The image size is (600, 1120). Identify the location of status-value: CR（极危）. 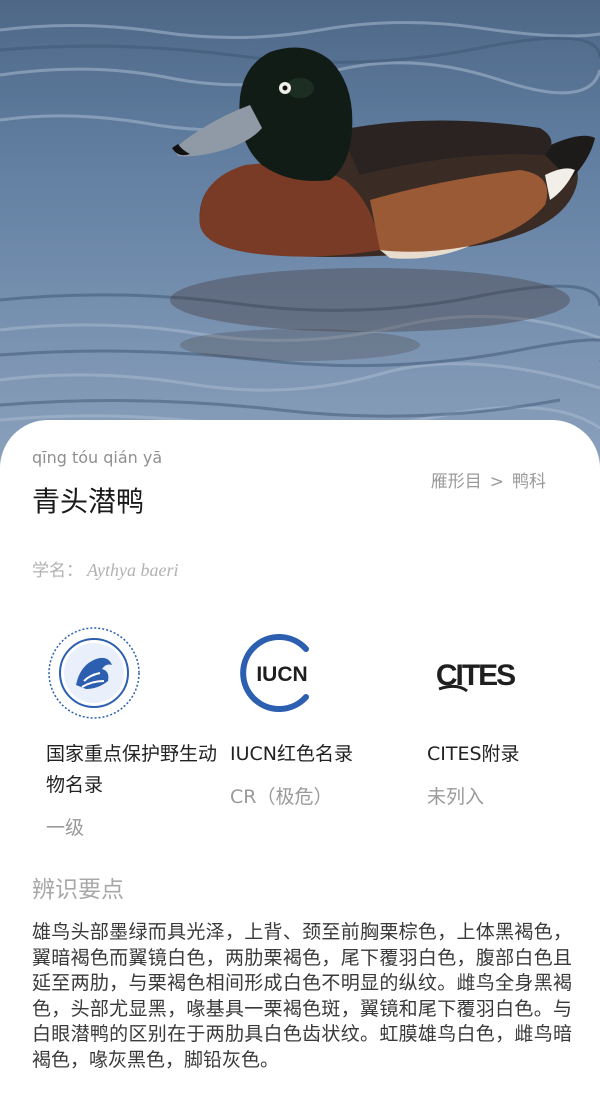
(281, 797).